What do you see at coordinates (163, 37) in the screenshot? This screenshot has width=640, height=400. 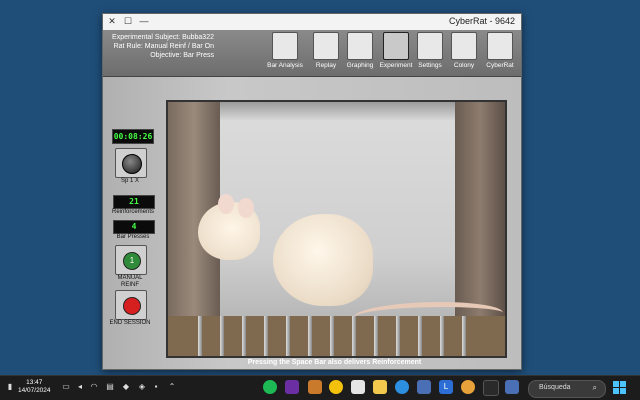 I see `subject-line: Experimental Subject: Bubba322` at bounding box center [163, 37].